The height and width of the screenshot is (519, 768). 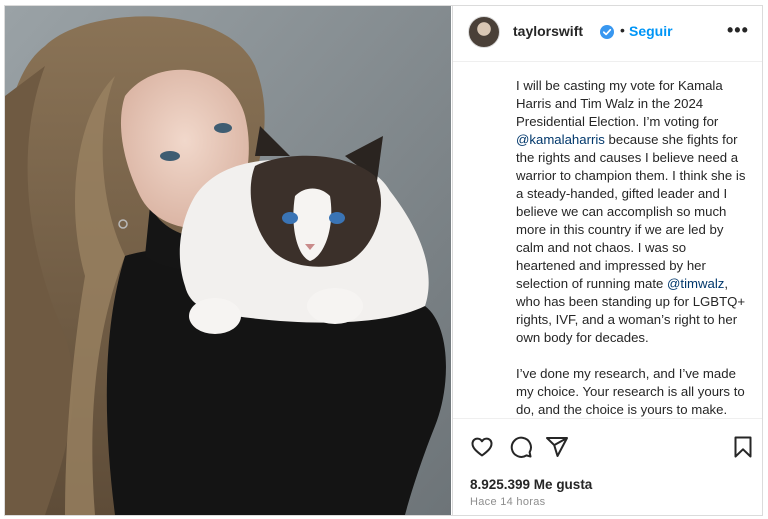 I want to click on verified-badge-icon, so click(x=607, y=32).